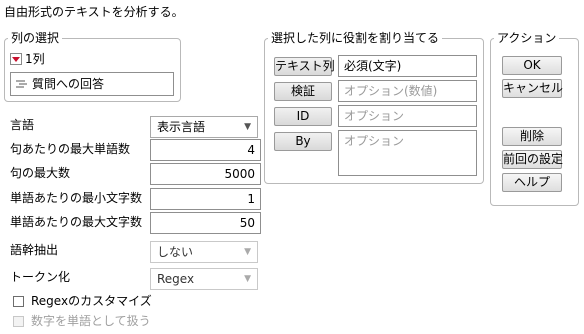 The height and width of the screenshot is (334, 584). I want to click on stemming-label: 語幹抽出, so click(34, 250).